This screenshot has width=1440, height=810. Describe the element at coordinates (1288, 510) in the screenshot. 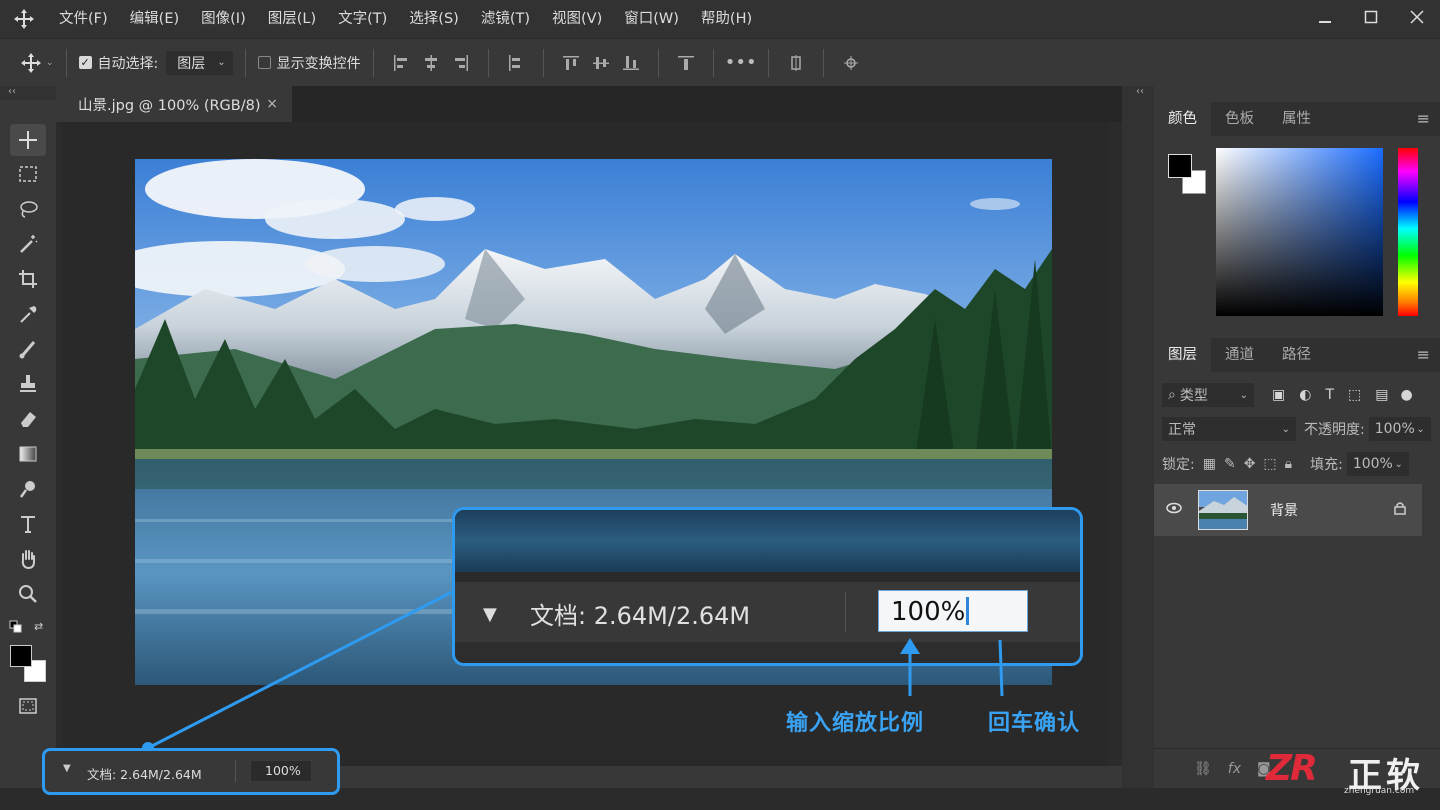

I see `layer-row-background: 背景` at that location.